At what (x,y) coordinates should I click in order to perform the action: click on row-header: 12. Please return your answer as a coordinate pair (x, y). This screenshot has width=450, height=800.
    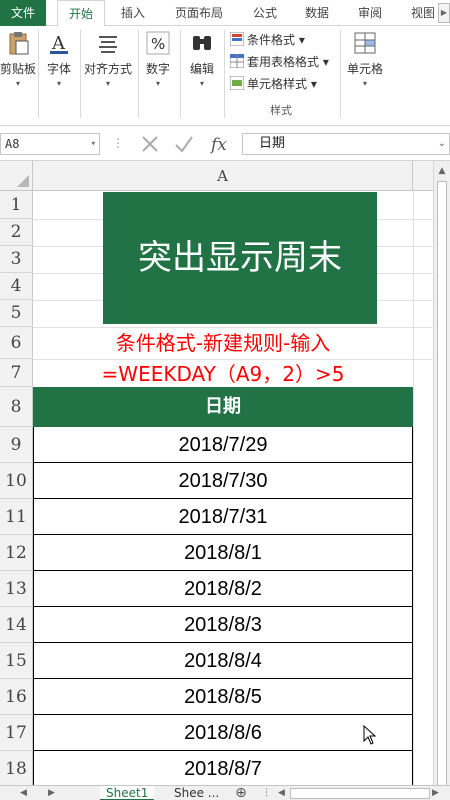
    Looking at the image, I should click on (16, 553).